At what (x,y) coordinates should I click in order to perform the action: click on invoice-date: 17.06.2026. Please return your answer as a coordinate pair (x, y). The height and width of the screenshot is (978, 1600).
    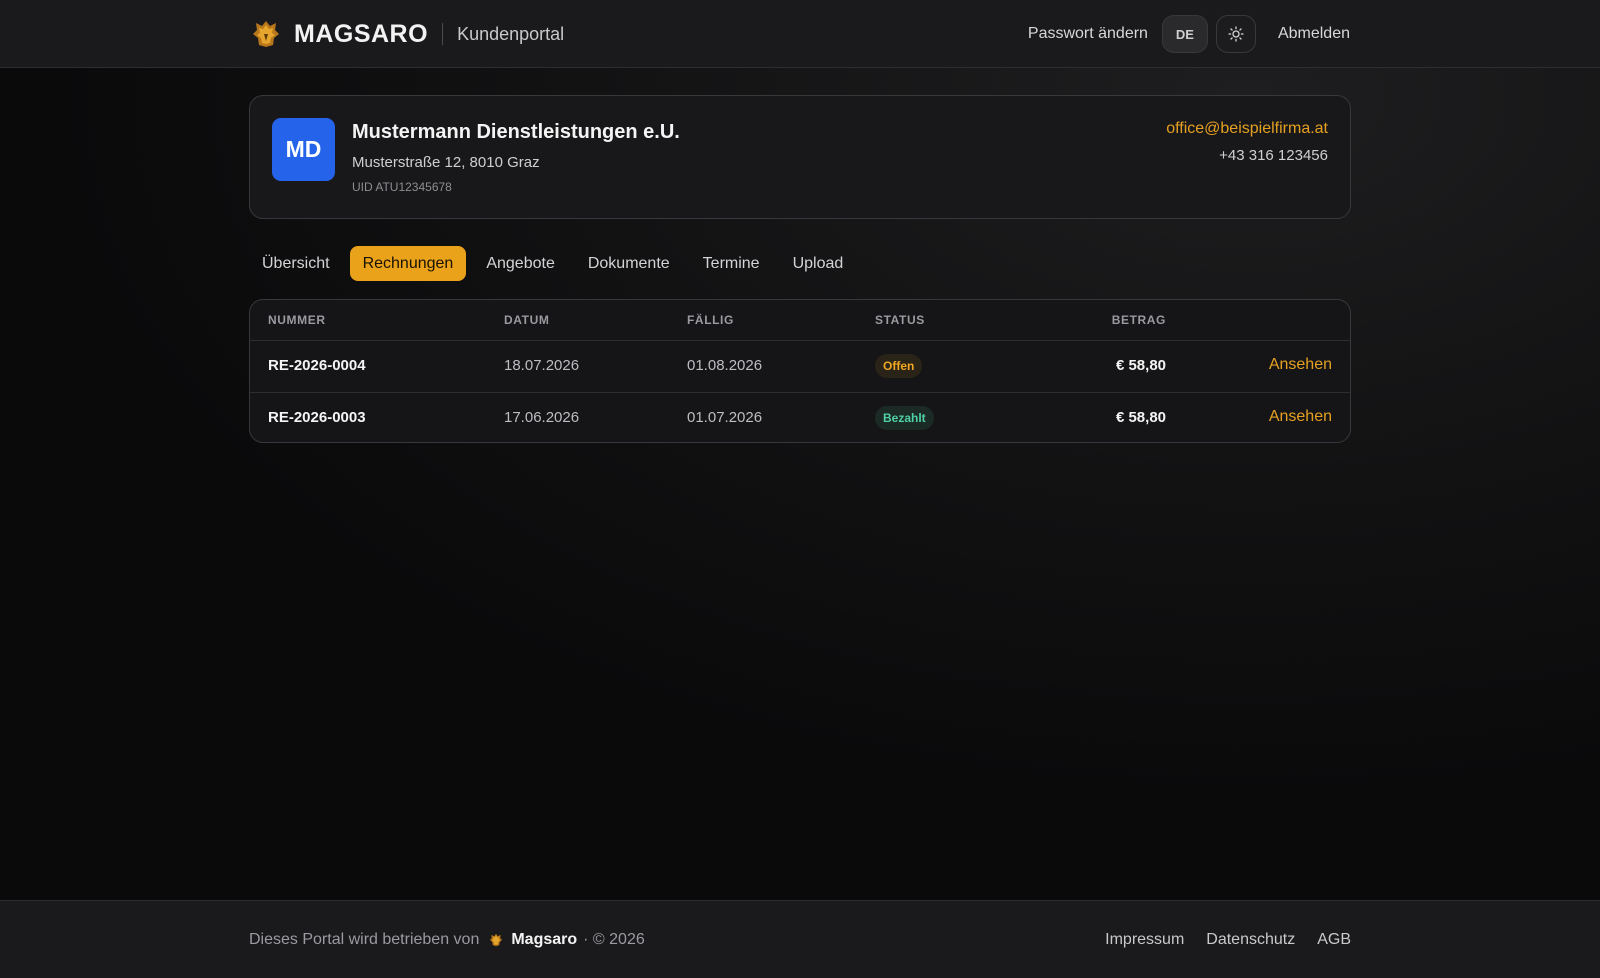
    Looking at the image, I should click on (542, 417).